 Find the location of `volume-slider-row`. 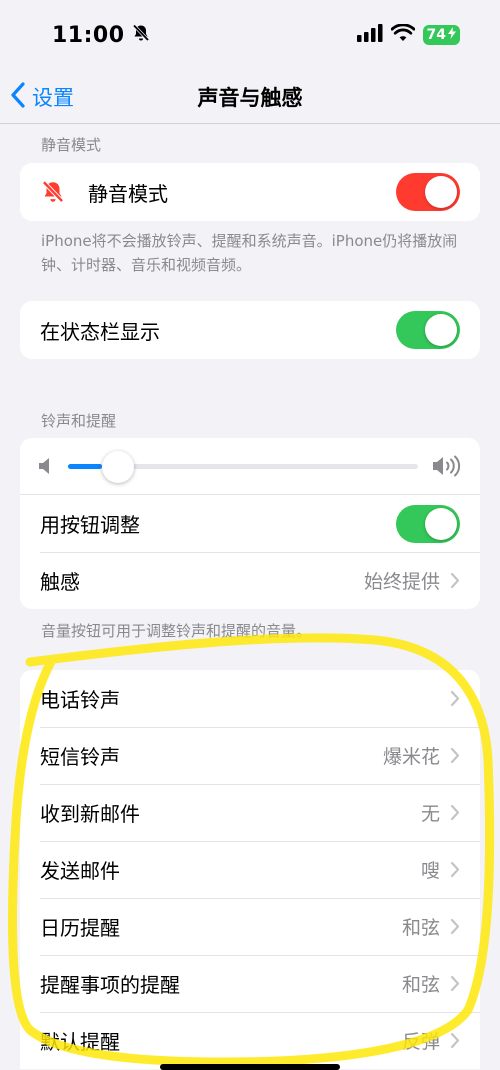

volume-slider-row is located at coordinates (250, 466).